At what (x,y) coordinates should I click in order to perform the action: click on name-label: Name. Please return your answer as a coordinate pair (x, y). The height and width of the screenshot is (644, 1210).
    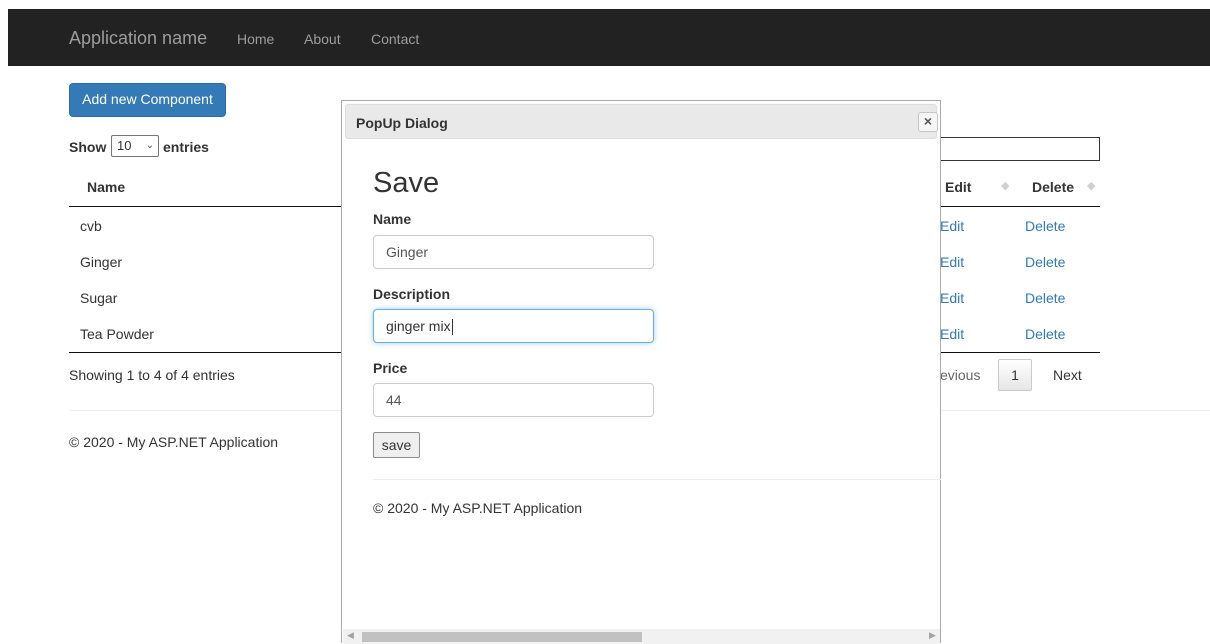
    Looking at the image, I should click on (392, 219).